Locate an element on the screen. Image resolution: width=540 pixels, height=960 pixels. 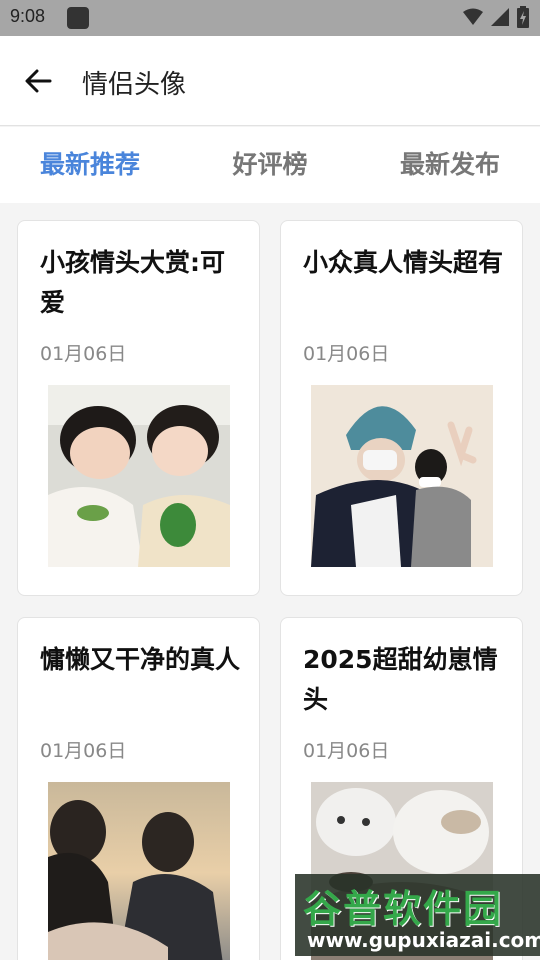
app-notification-icon is located at coordinates (78, 18).